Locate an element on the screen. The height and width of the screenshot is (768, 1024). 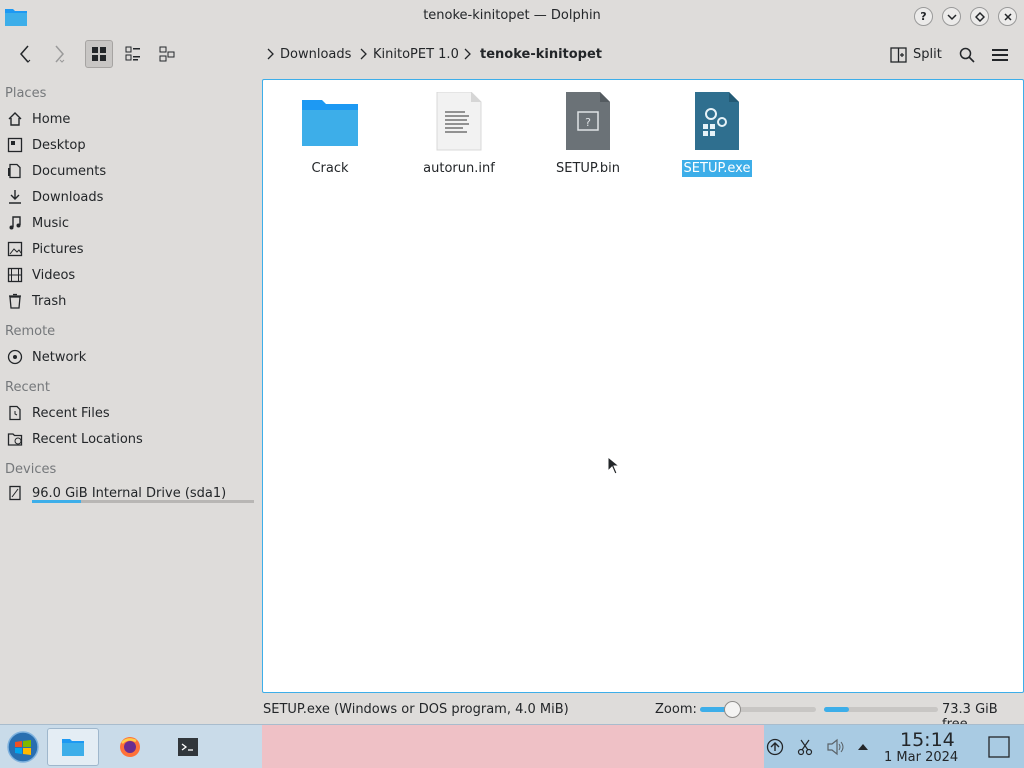
section-places: Places is located at coordinates (26, 93).